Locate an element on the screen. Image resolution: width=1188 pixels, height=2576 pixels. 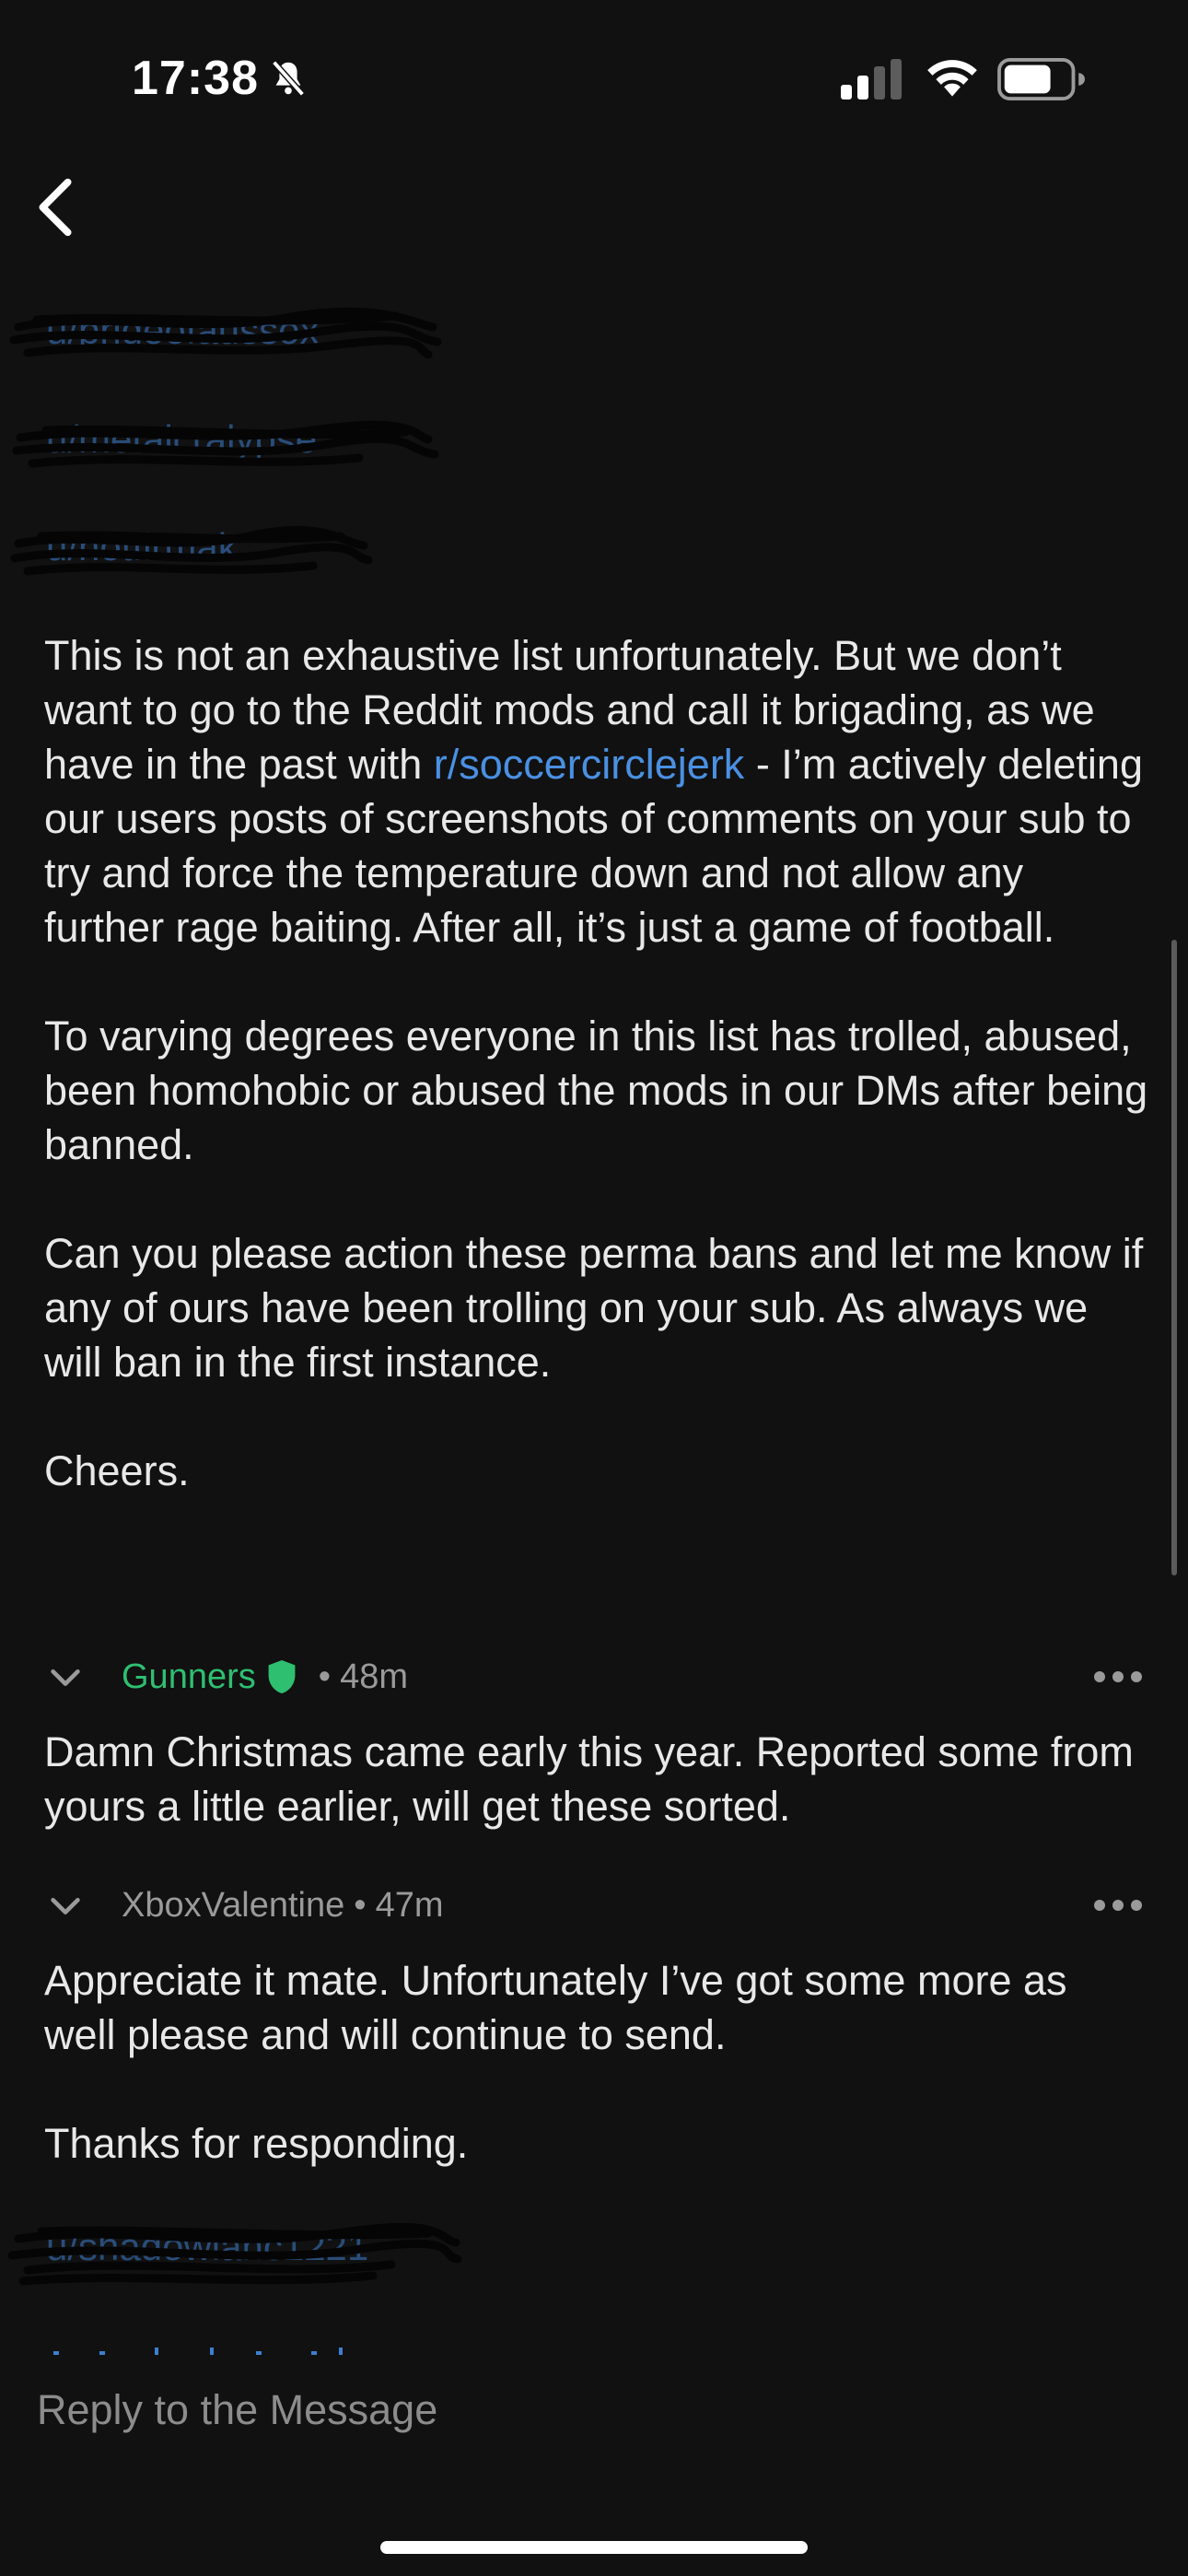
status-bar: 17:38 is located at coordinates (594, 78).